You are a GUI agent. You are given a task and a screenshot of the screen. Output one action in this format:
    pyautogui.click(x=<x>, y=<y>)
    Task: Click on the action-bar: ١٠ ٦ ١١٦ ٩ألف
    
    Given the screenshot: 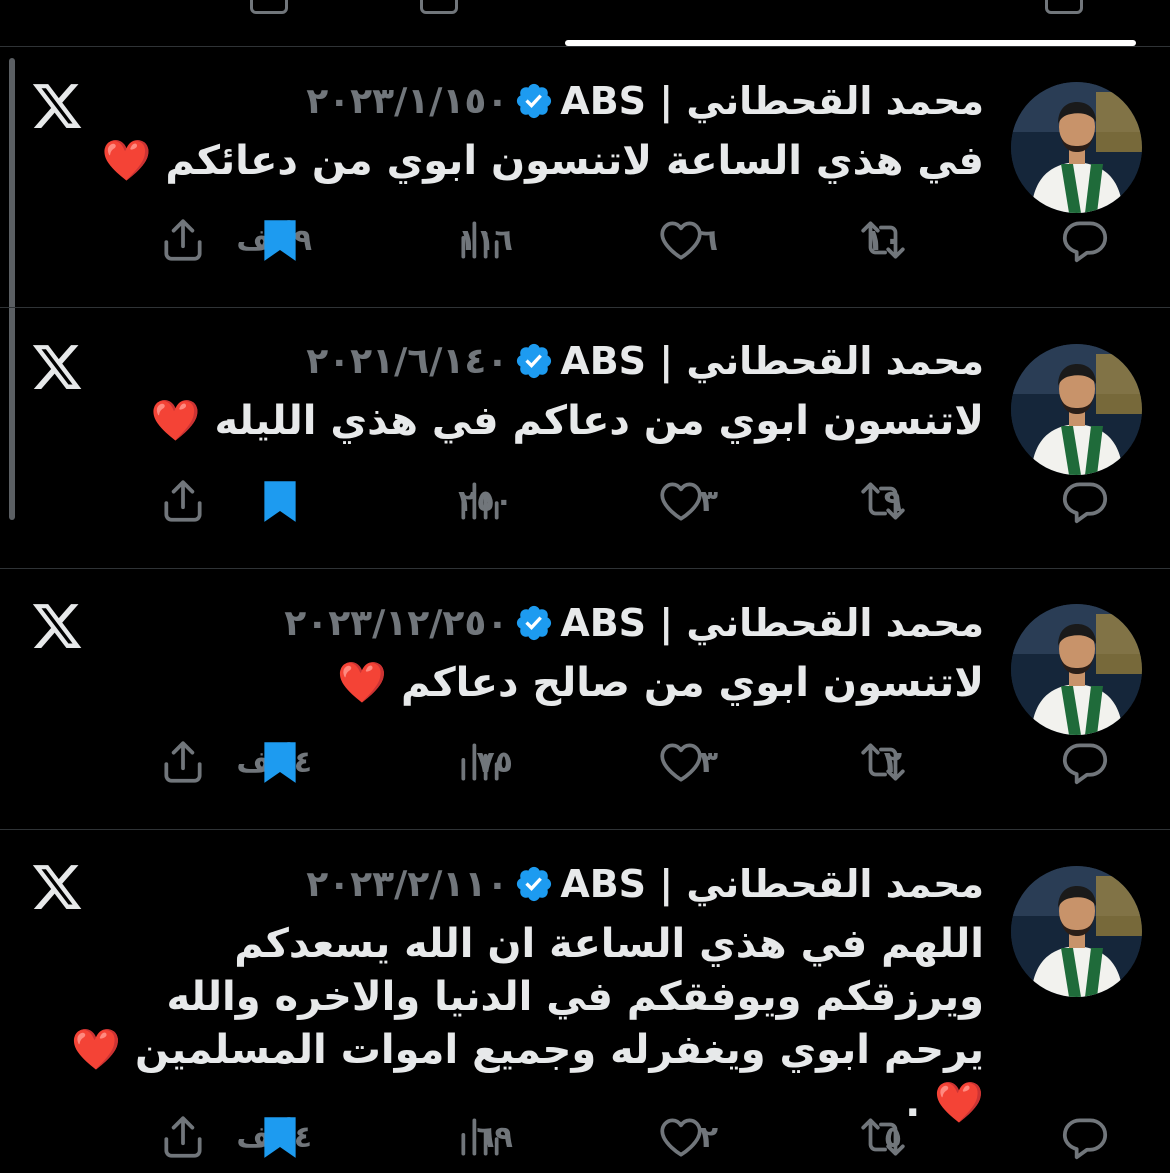 What is the action you would take?
    pyautogui.click(x=585, y=240)
    